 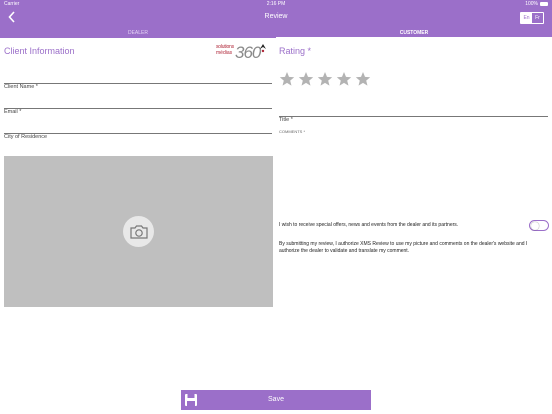 I want to click on optin-toggle, so click(x=539, y=225).